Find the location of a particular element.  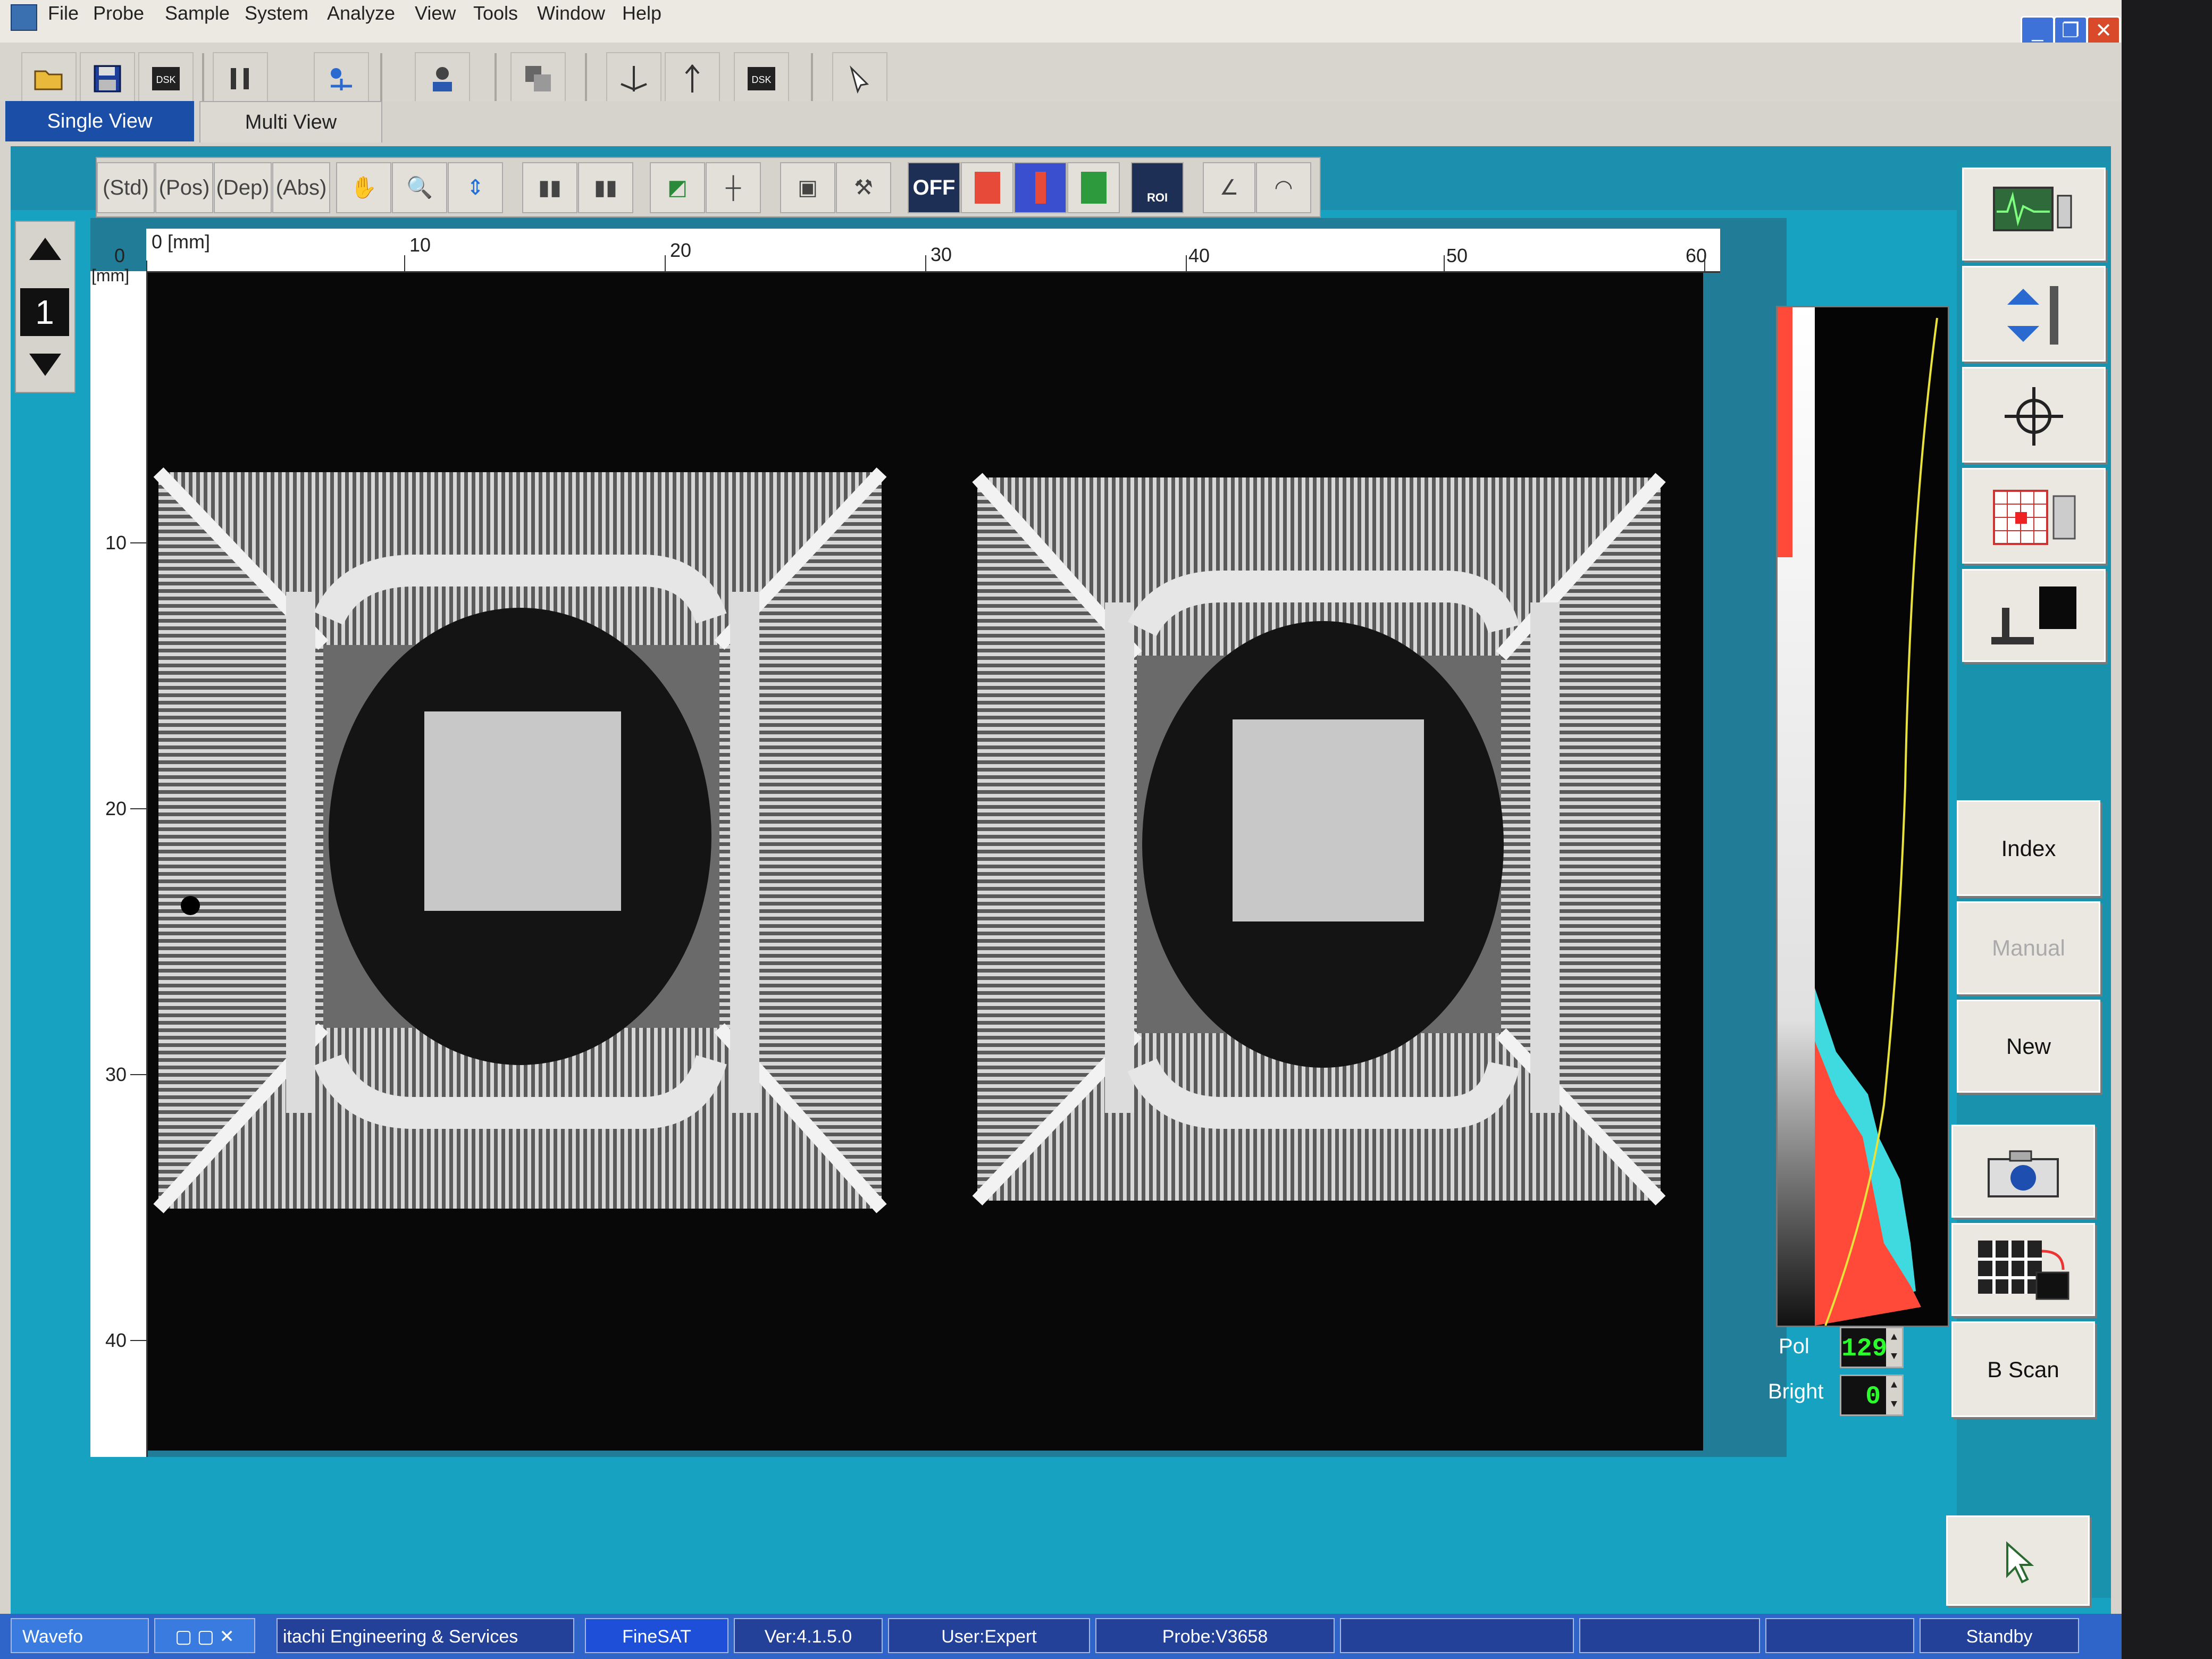

operator-button is located at coordinates (442, 79).